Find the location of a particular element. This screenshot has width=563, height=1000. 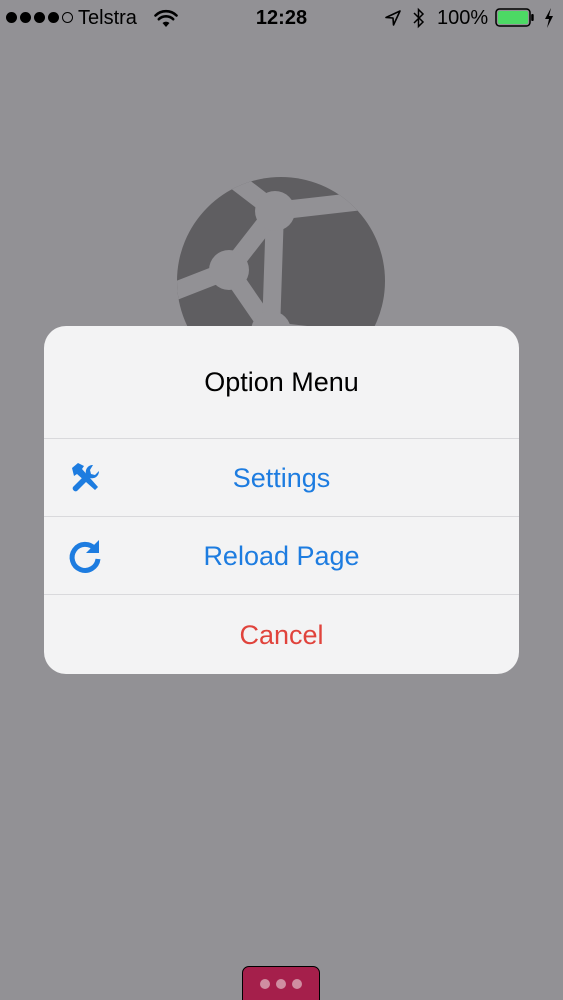

settings-label: Settings is located at coordinates (281, 477).